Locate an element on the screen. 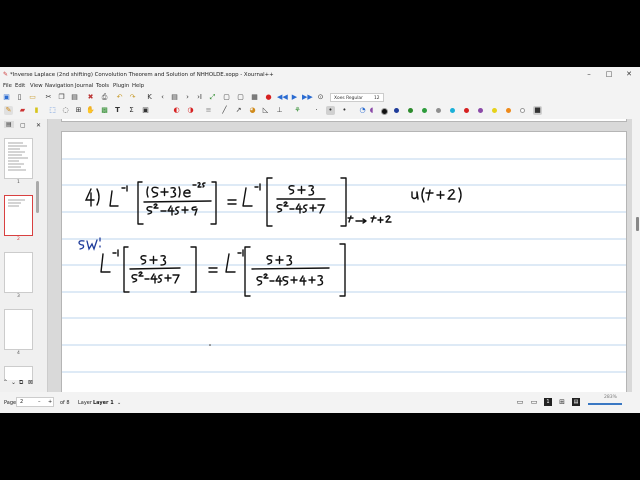 This screenshot has width=640, height=480. view-continuous-icon: ▤ is located at coordinates (576, 402).